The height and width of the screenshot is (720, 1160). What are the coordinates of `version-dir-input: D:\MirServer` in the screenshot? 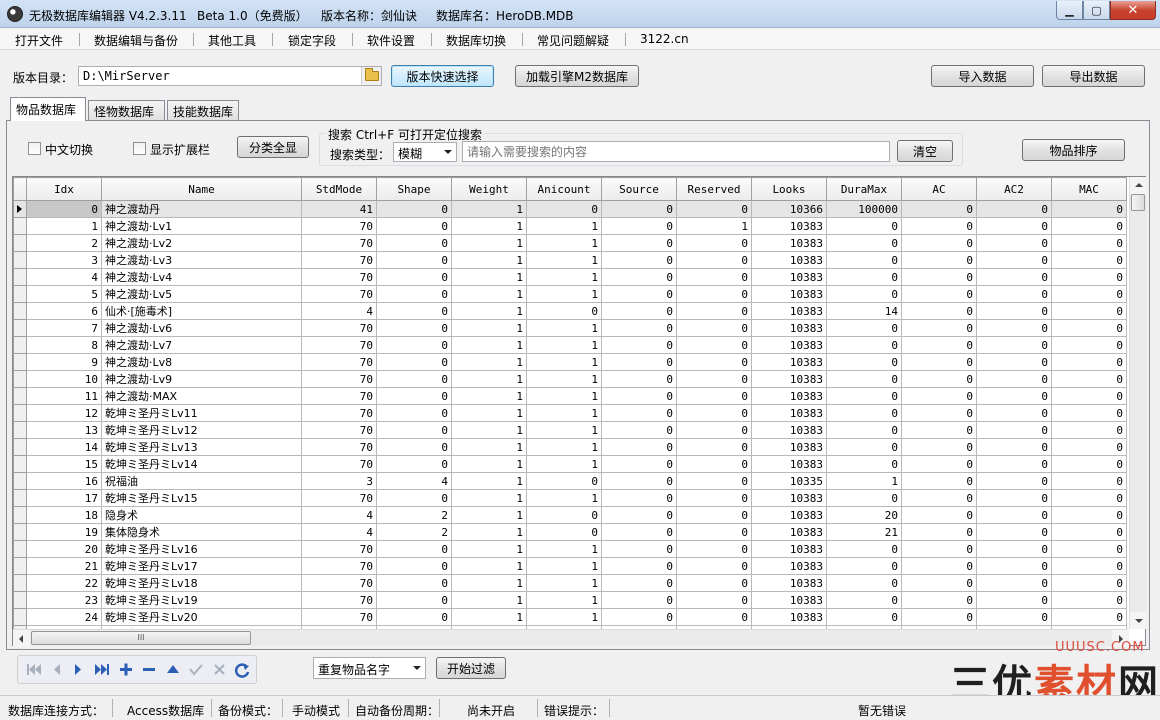 It's located at (230, 76).